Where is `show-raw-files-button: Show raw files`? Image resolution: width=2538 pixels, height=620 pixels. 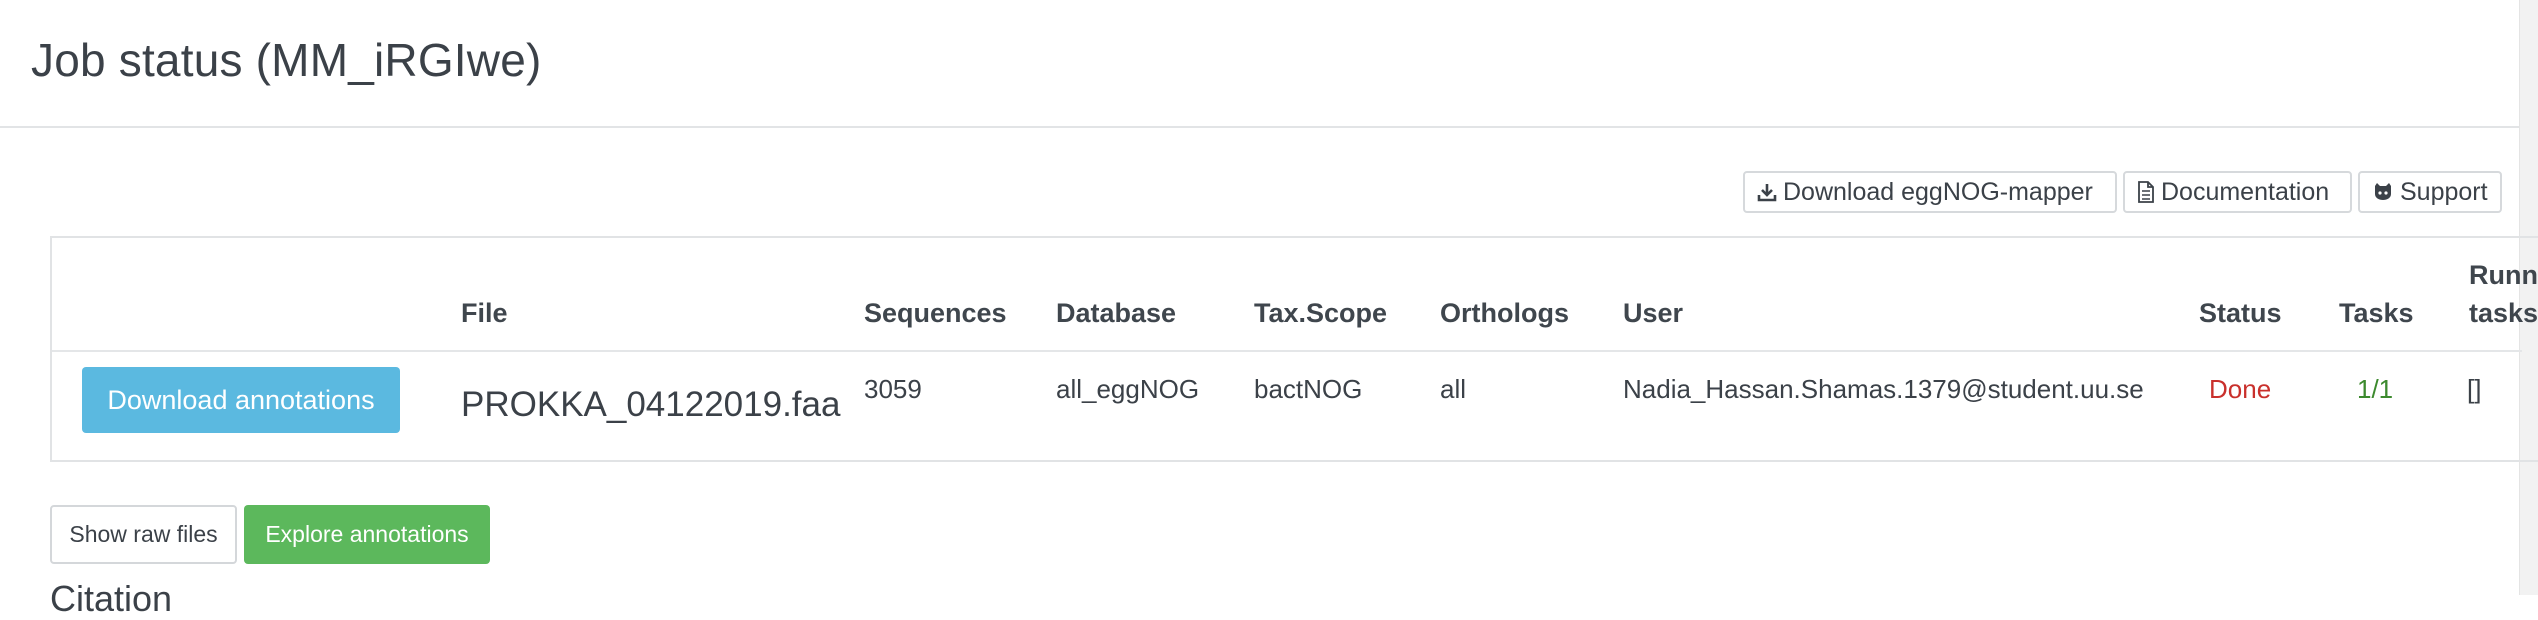
show-raw-files-button: Show raw files is located at coordinates (143, 534).